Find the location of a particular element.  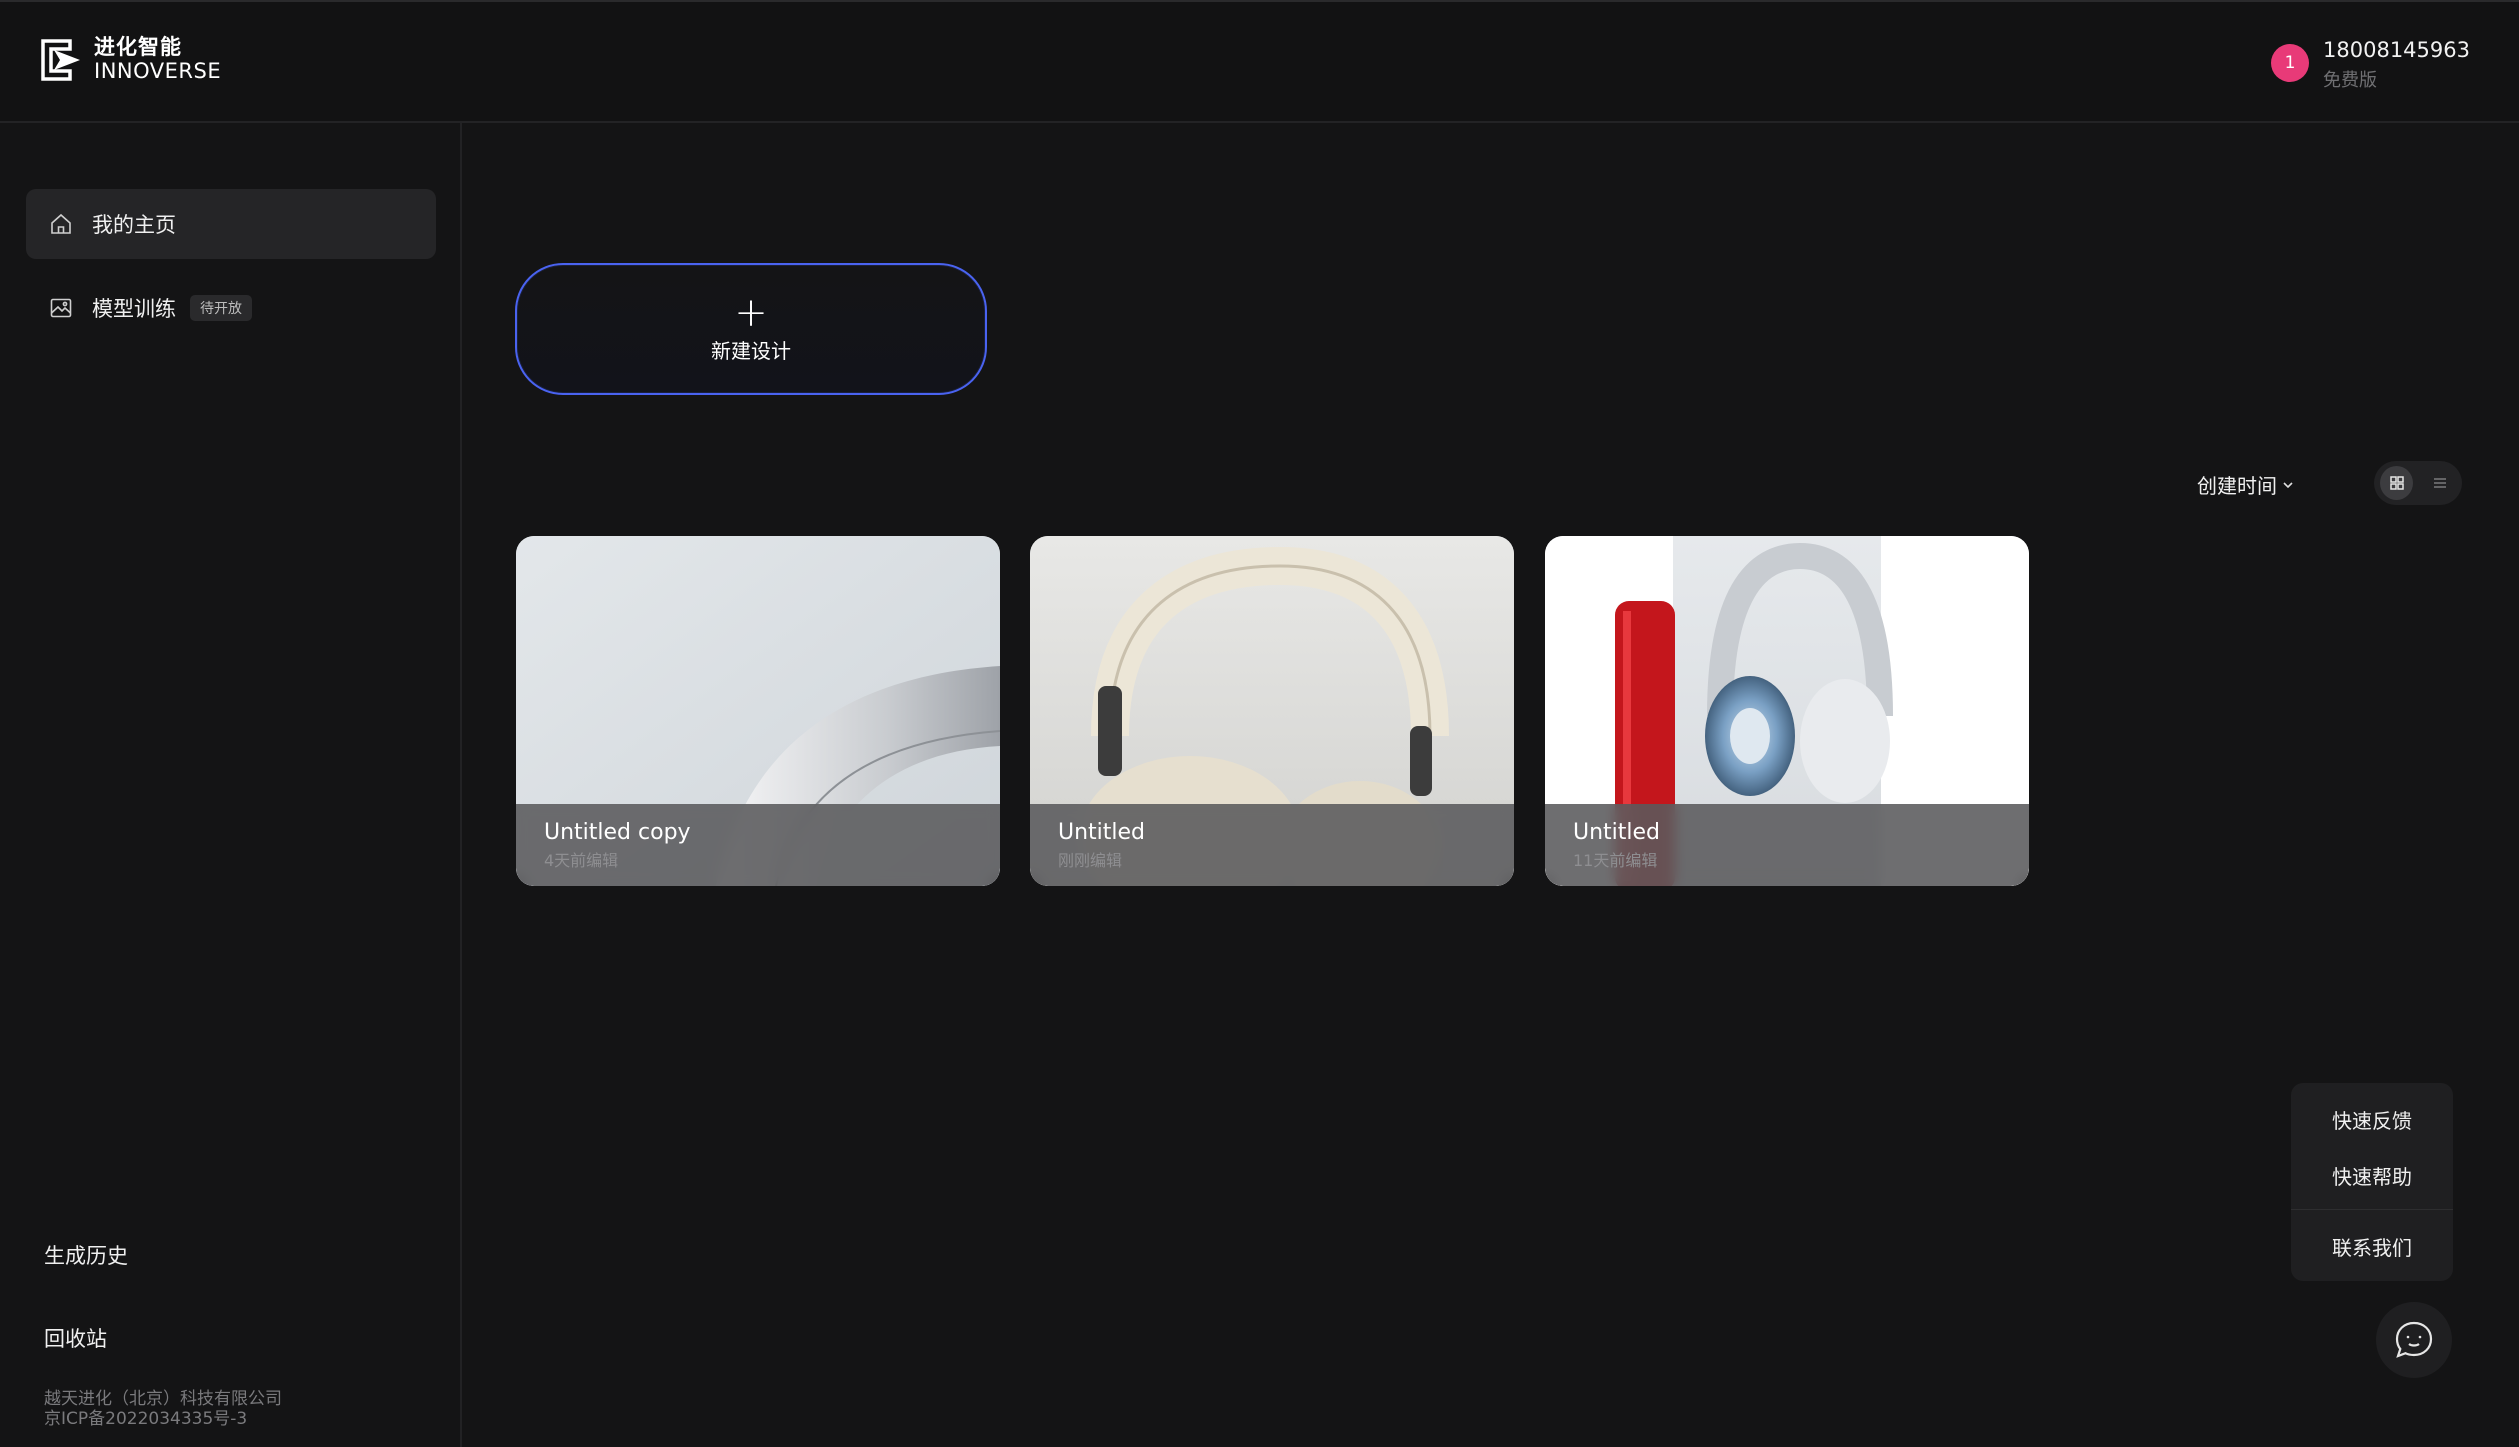

quick-help-button: 快速帮助 is located at coordinates (2372, 1175).